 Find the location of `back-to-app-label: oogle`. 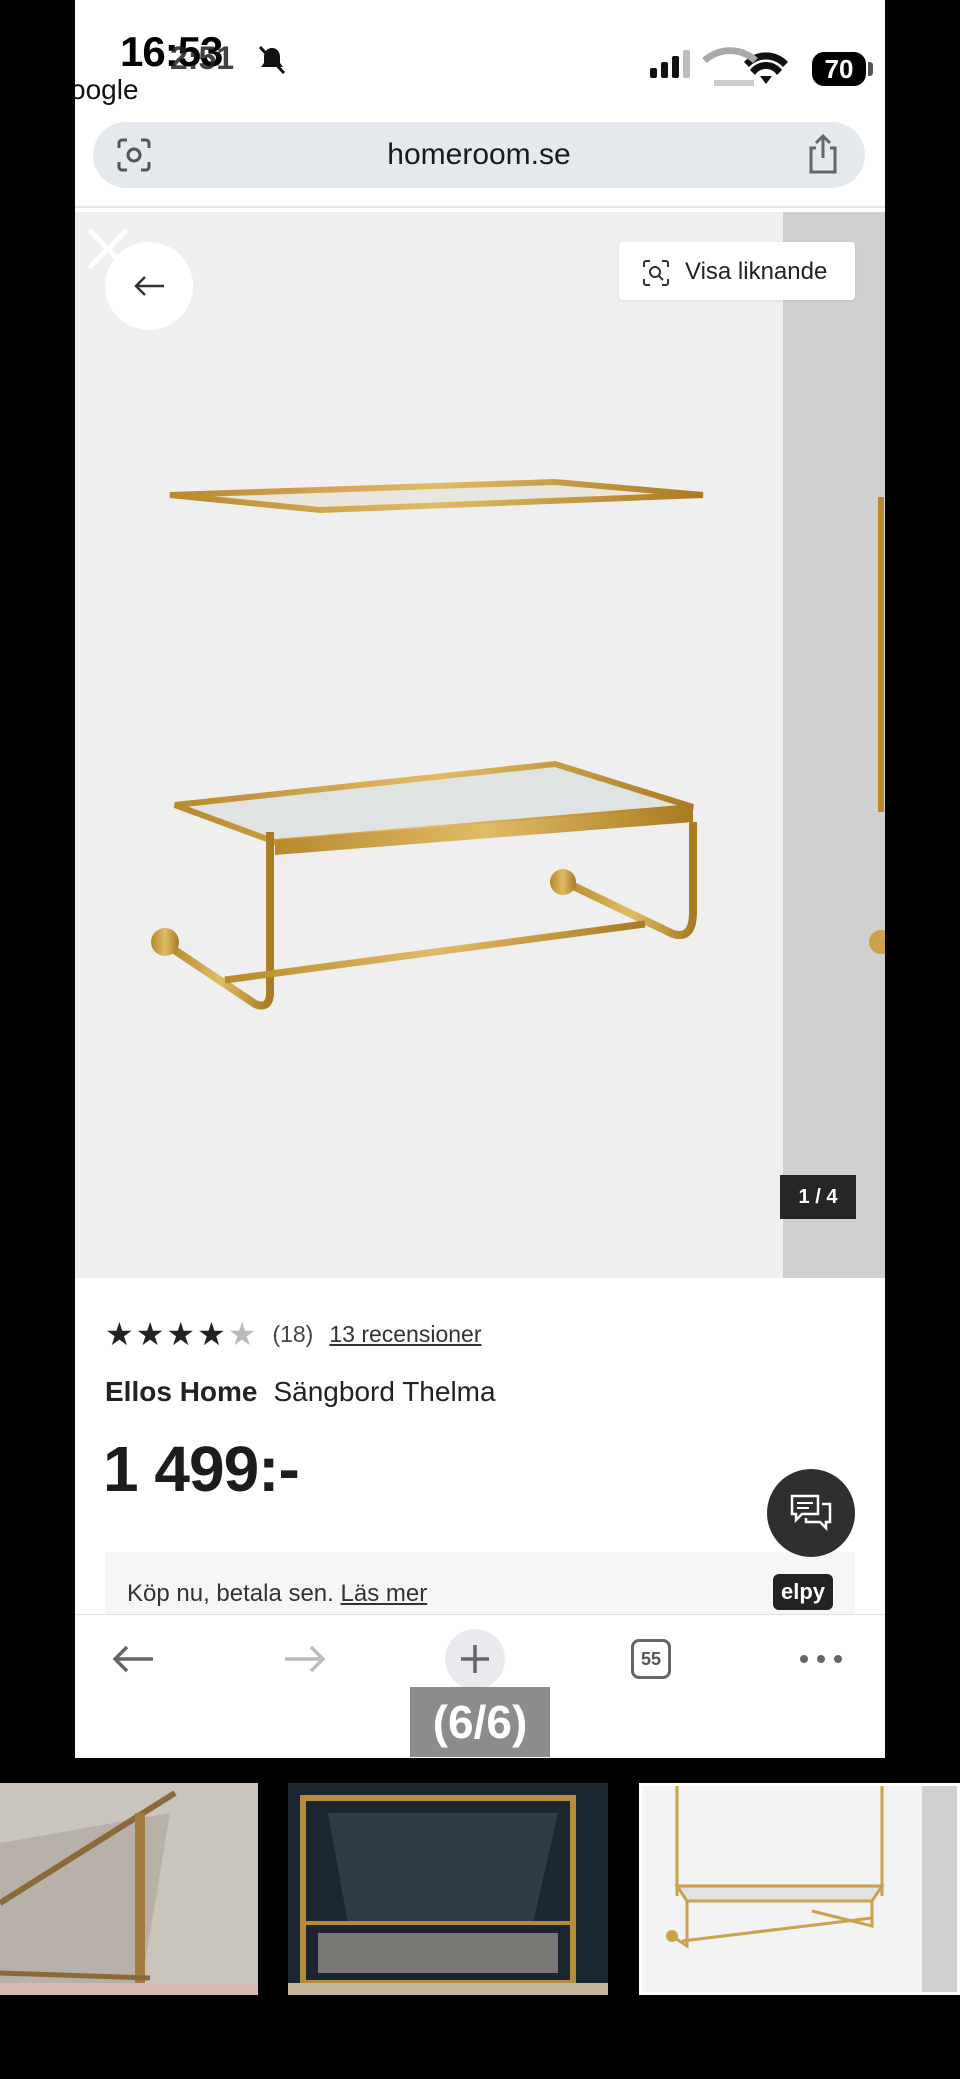

back-to-app-label: oogle is located at coordinates (107, 90).